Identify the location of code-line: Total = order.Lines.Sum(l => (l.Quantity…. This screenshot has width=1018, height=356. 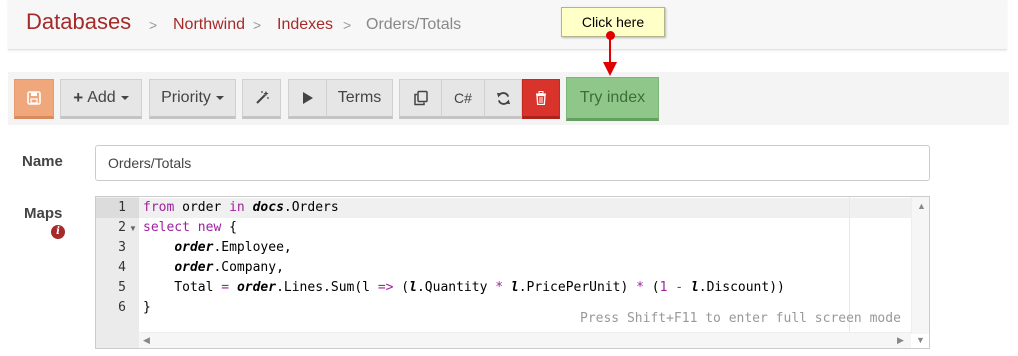
(464, 287).